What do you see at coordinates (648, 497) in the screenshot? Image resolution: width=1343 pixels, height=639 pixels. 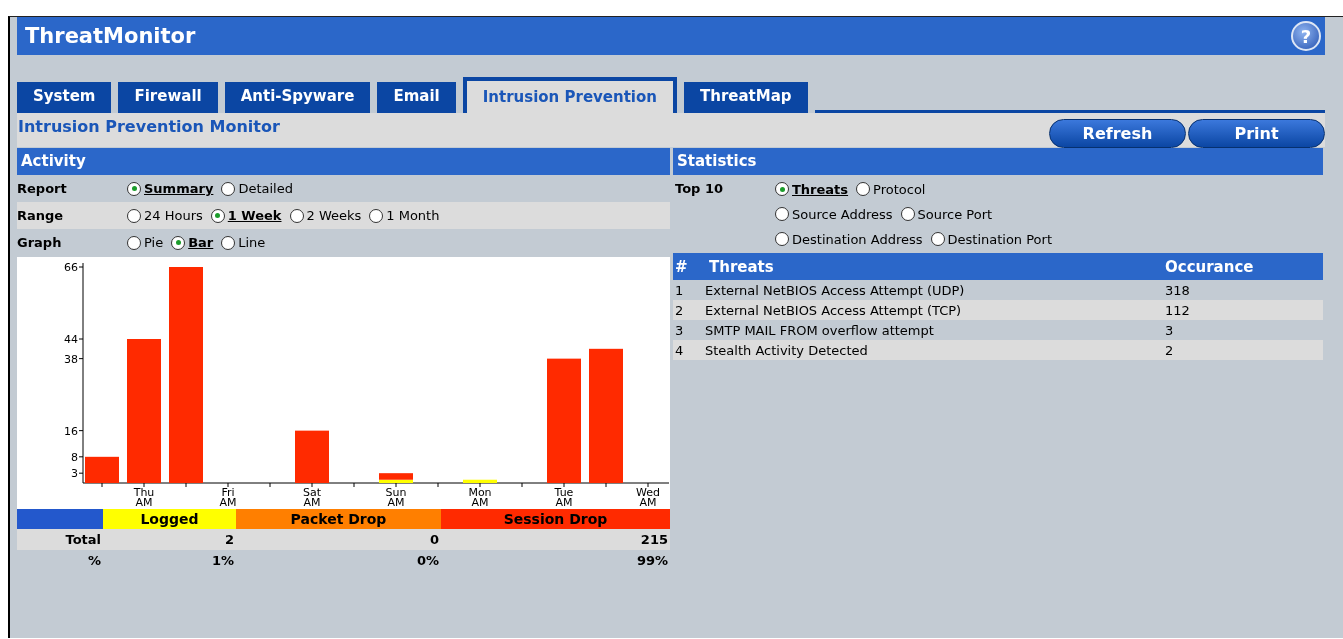 I see `x-tick-label: Wed AM` at bounding box center [648, 497].